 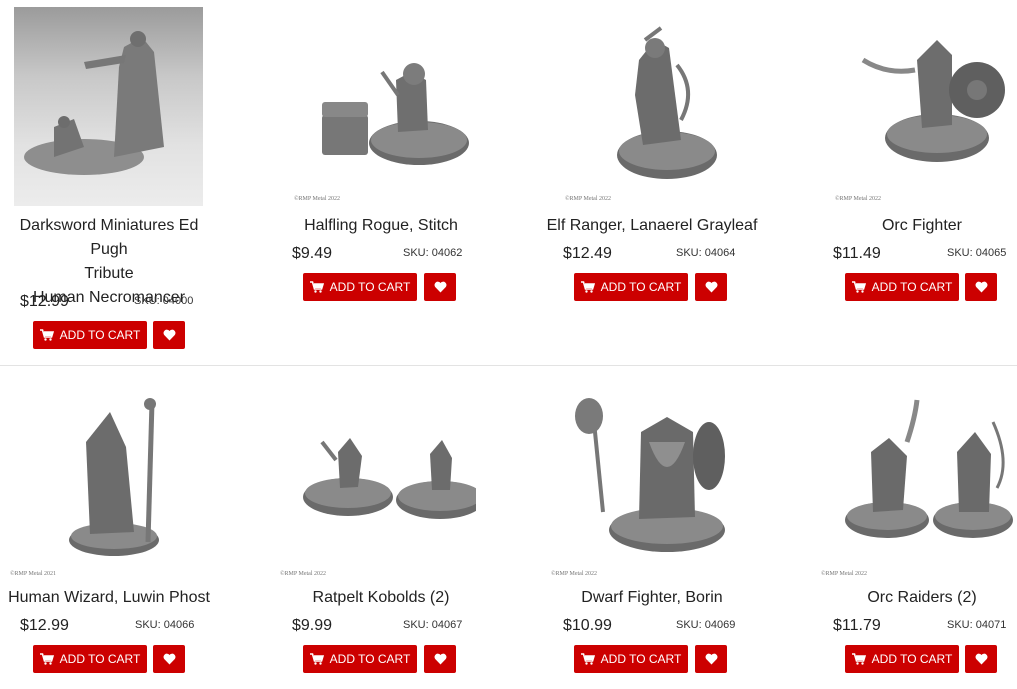 What do you see at coordinates (587, 625) in the screenshot?
I see `product-price: $10.99` at bounding box center [587, 625].